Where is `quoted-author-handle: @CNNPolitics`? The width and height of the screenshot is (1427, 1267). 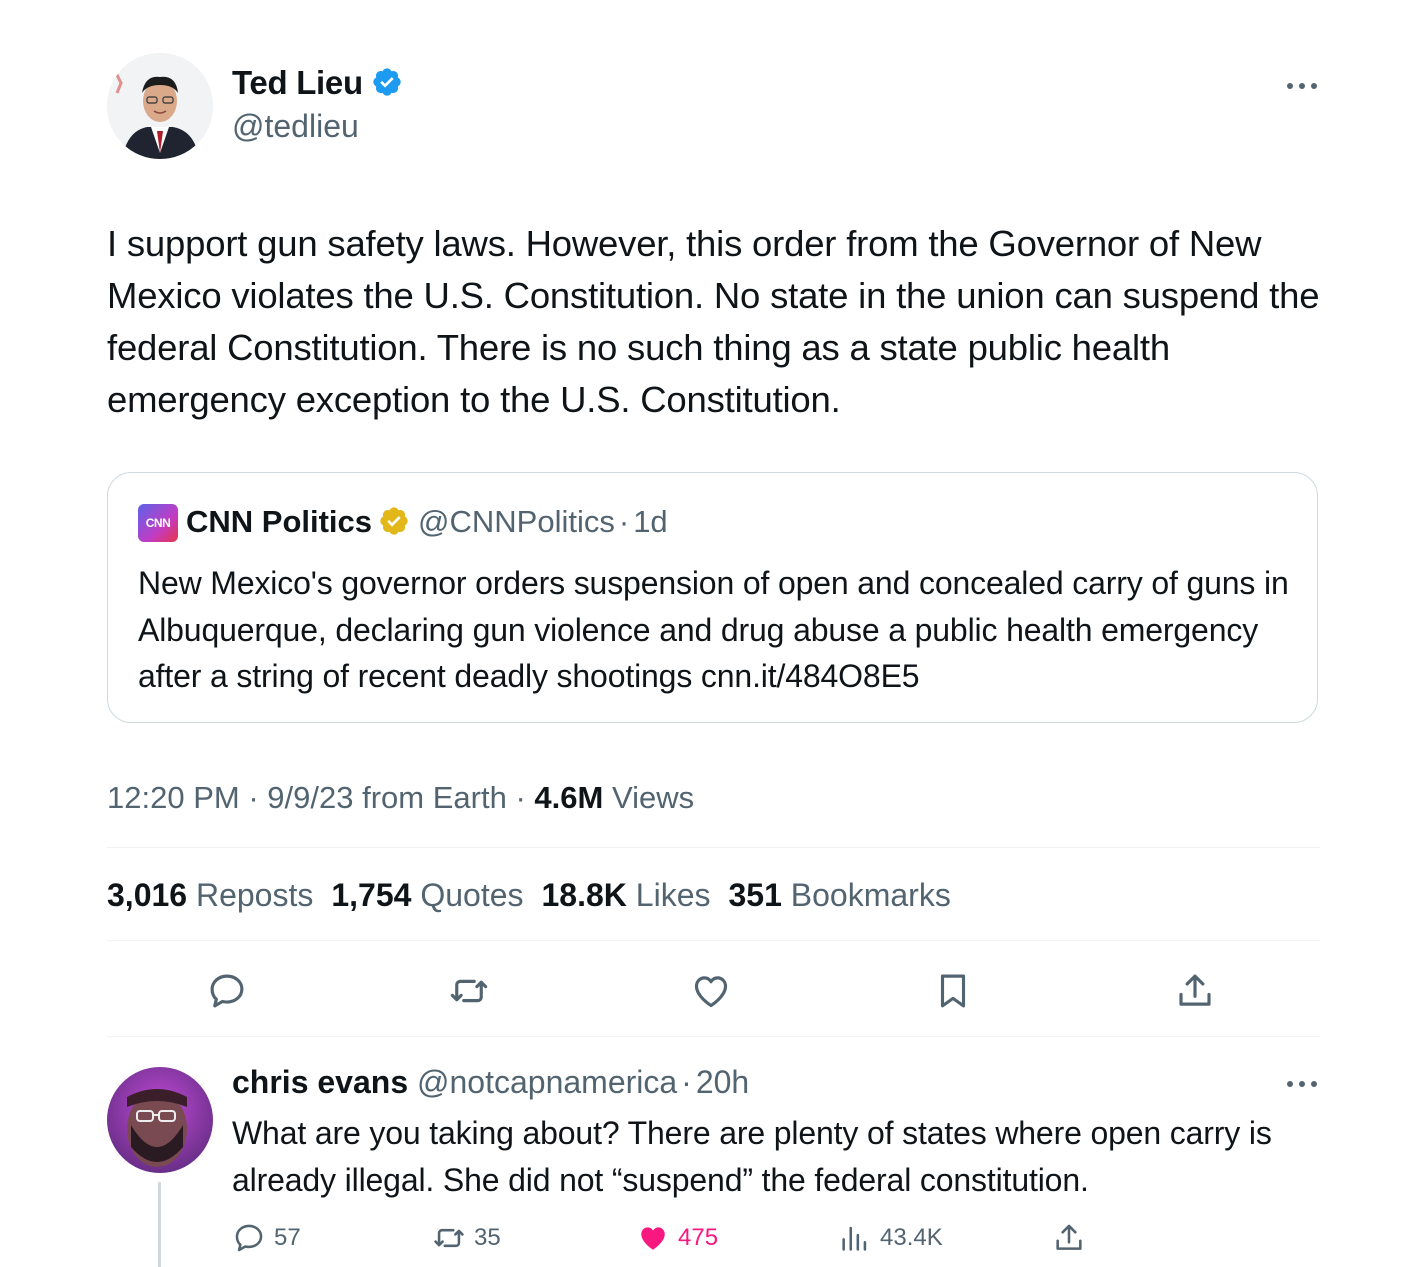
quoted-author-handle: @CNNPolitics is located at coordinates (516, 521).